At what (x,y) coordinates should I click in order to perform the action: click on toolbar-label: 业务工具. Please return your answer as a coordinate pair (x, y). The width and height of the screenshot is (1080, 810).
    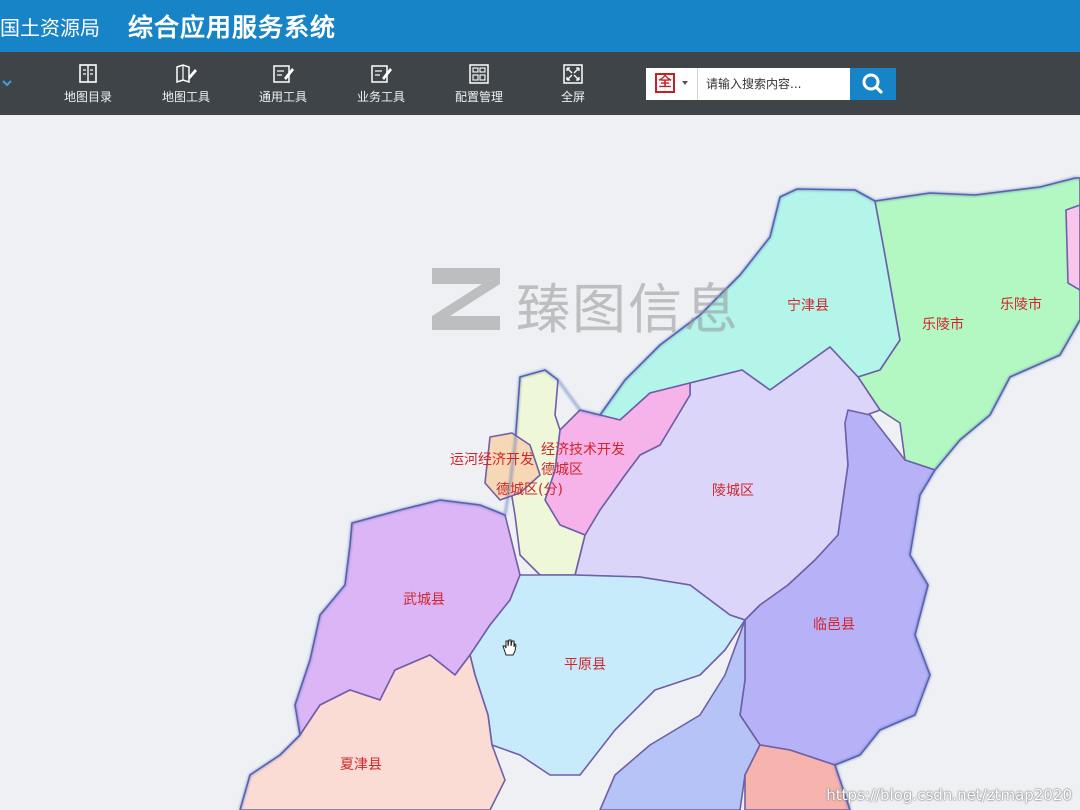
    Looking at the image, I should click on (380, 97).